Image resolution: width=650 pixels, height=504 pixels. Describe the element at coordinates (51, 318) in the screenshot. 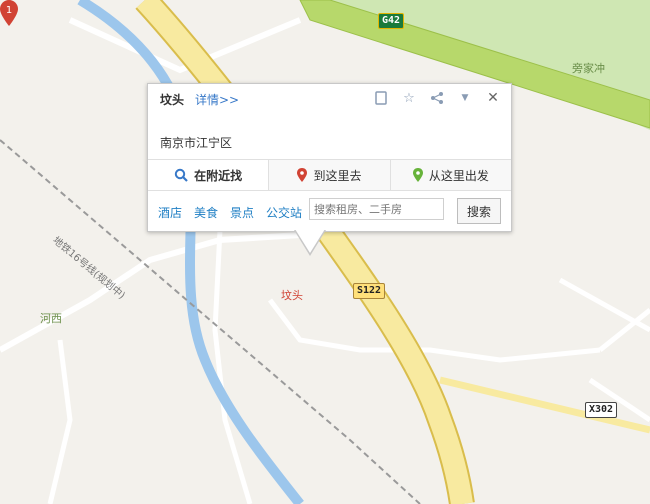

I see `place-label-hexi: 河西` at that location.